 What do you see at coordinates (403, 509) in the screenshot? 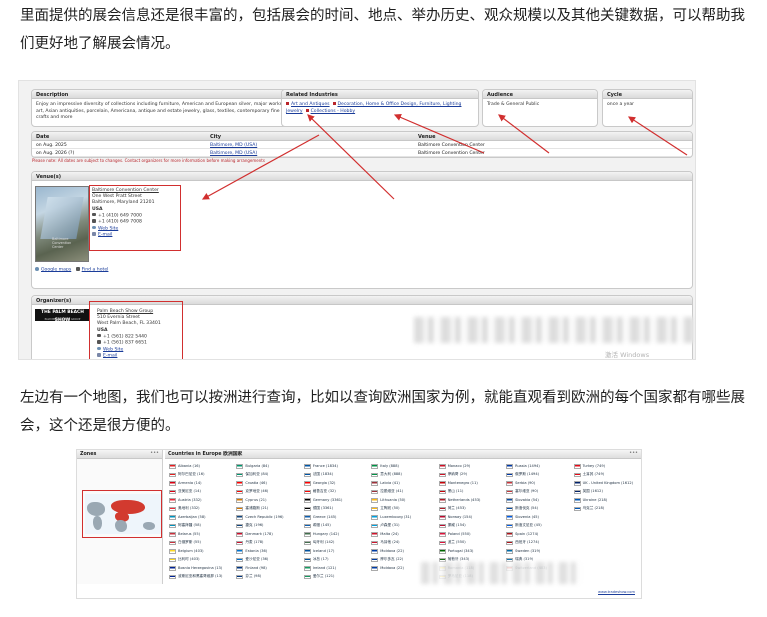
I see `country-item: 立陶宛 (50)` at bounding box center [403, 509].